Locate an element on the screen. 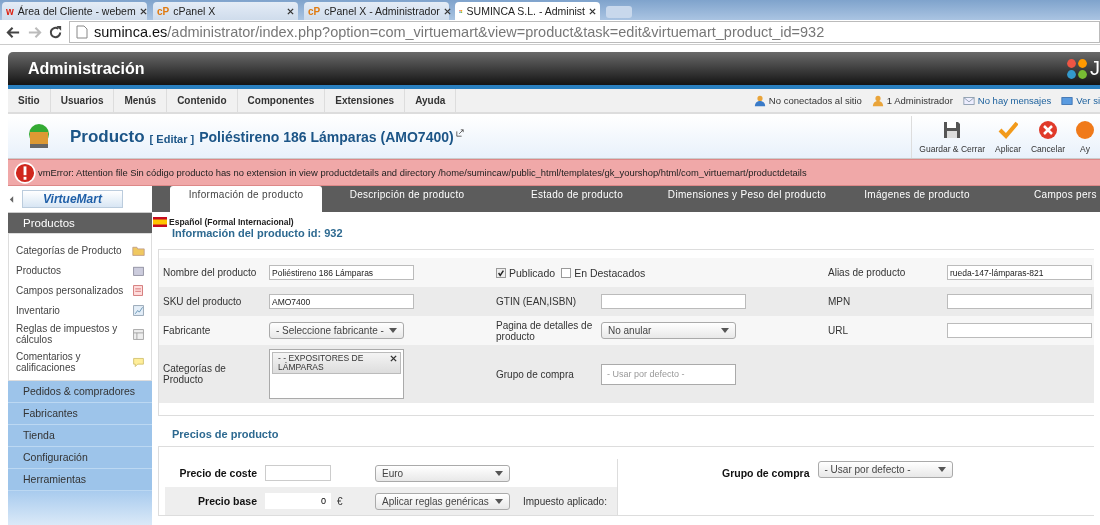  dropdown: Euro is located at coordinates (442, 473).